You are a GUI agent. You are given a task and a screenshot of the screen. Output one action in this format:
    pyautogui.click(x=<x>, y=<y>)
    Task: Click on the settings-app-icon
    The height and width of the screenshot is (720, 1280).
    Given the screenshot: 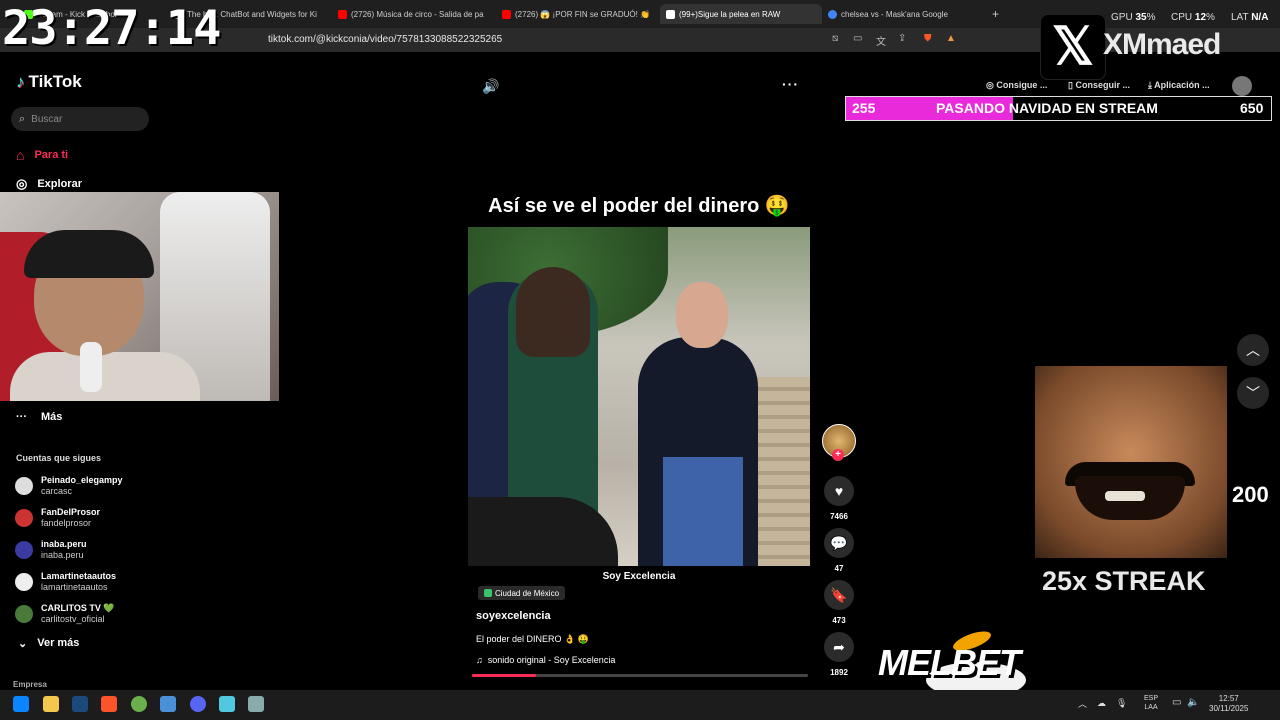 What is the action you would take?
    pyautogui.click(x=256, y=704)
    